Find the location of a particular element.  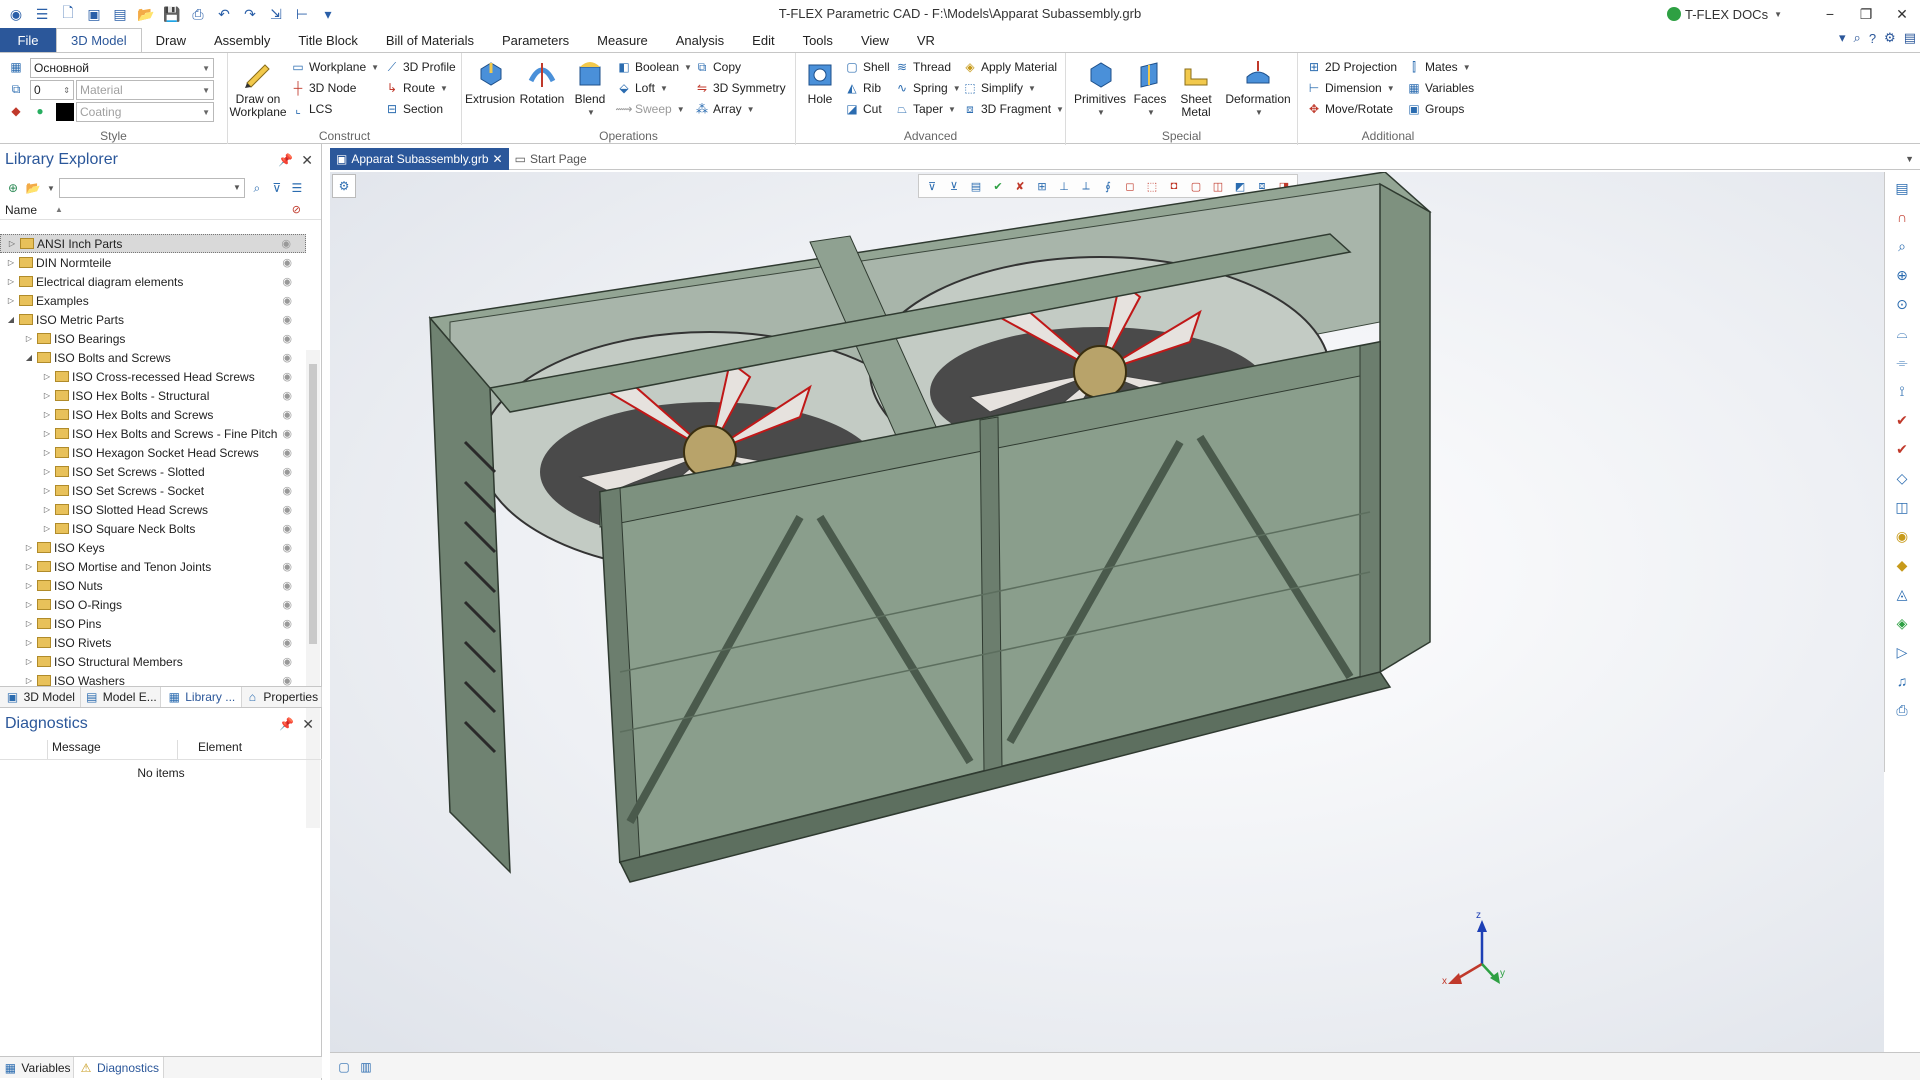

tab-tools: Tools is located at coordinates (818, 40).